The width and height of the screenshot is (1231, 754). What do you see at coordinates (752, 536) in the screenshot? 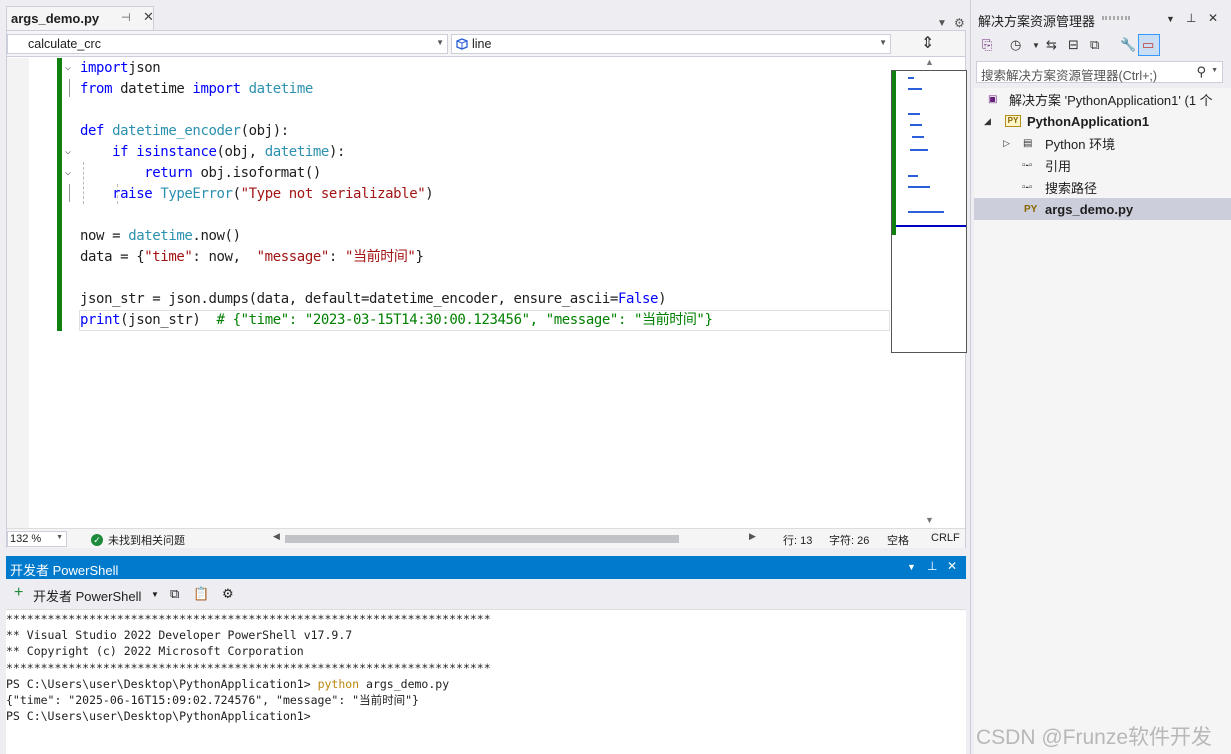
I see `scroll-right-icon: ▶` at bounding box center [752, 536].